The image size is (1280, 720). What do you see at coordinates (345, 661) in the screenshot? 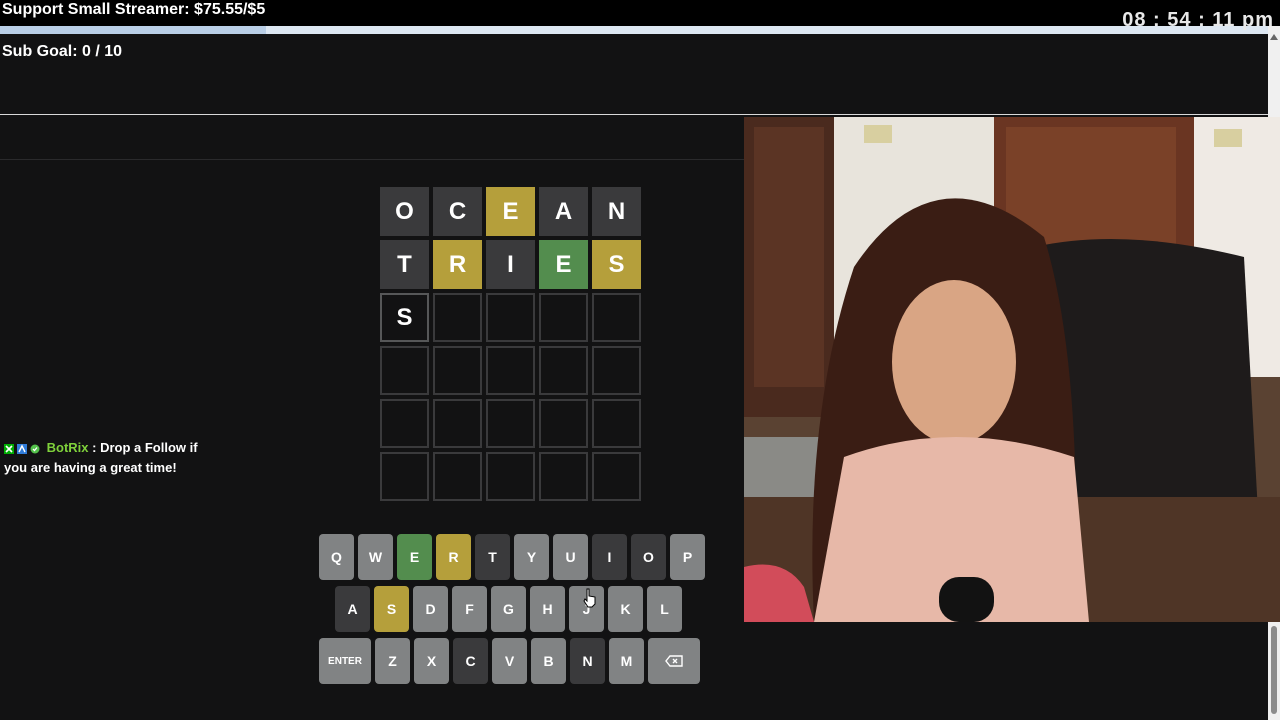
I see `enter-key: ENTER` at bounding box center [345, 661].